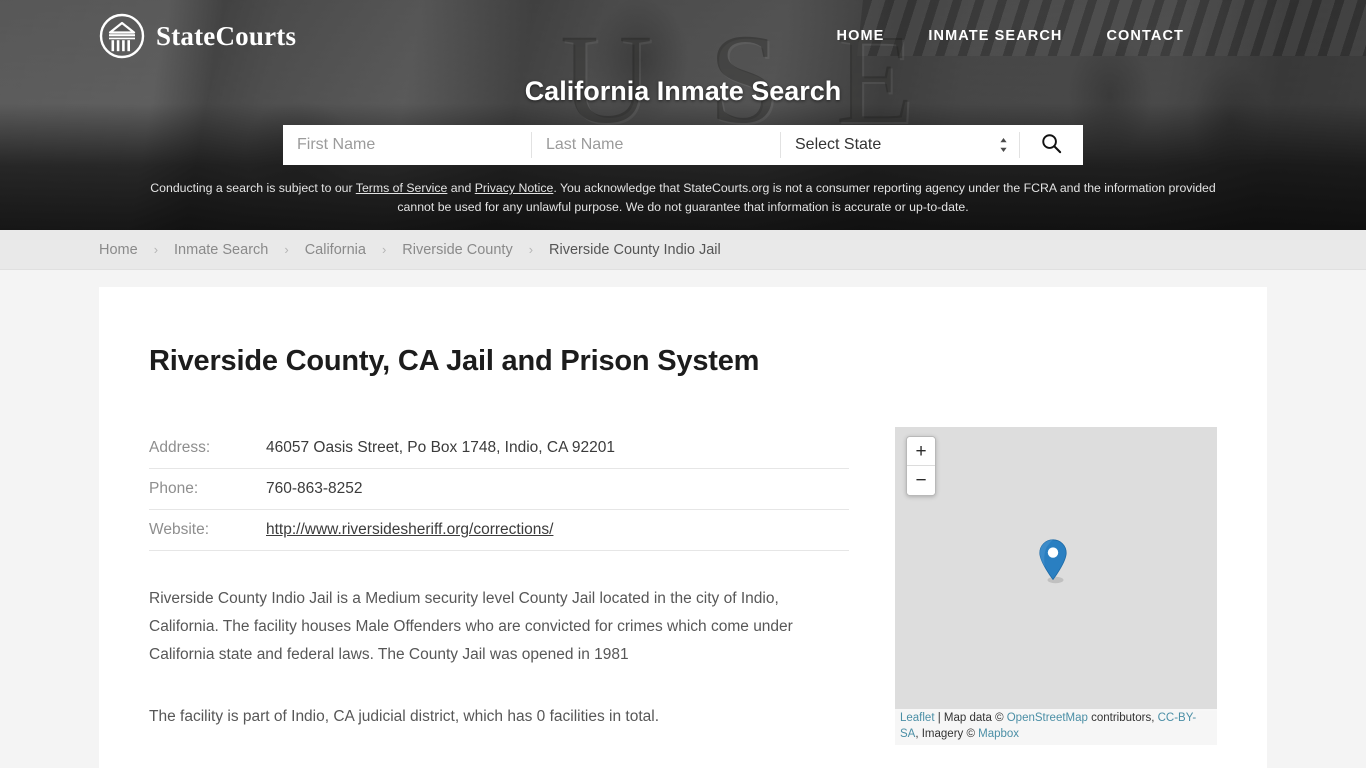  I want to click on nav-item-home: HOME, so click(861, 36).